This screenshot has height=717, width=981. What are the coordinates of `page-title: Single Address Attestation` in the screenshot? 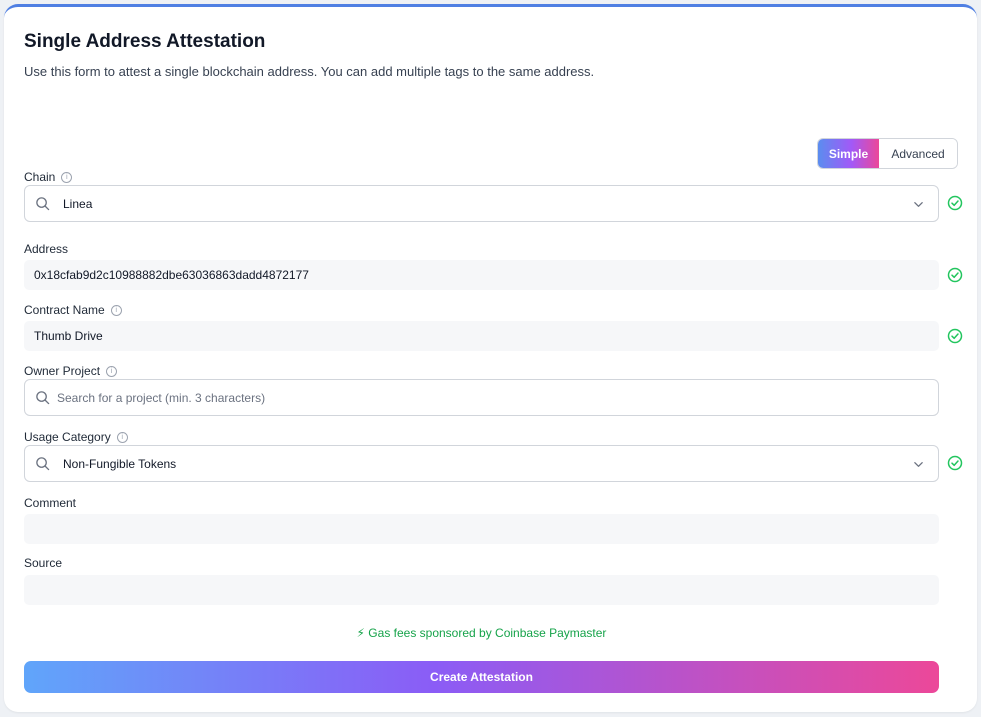 It's located at (145, 41).